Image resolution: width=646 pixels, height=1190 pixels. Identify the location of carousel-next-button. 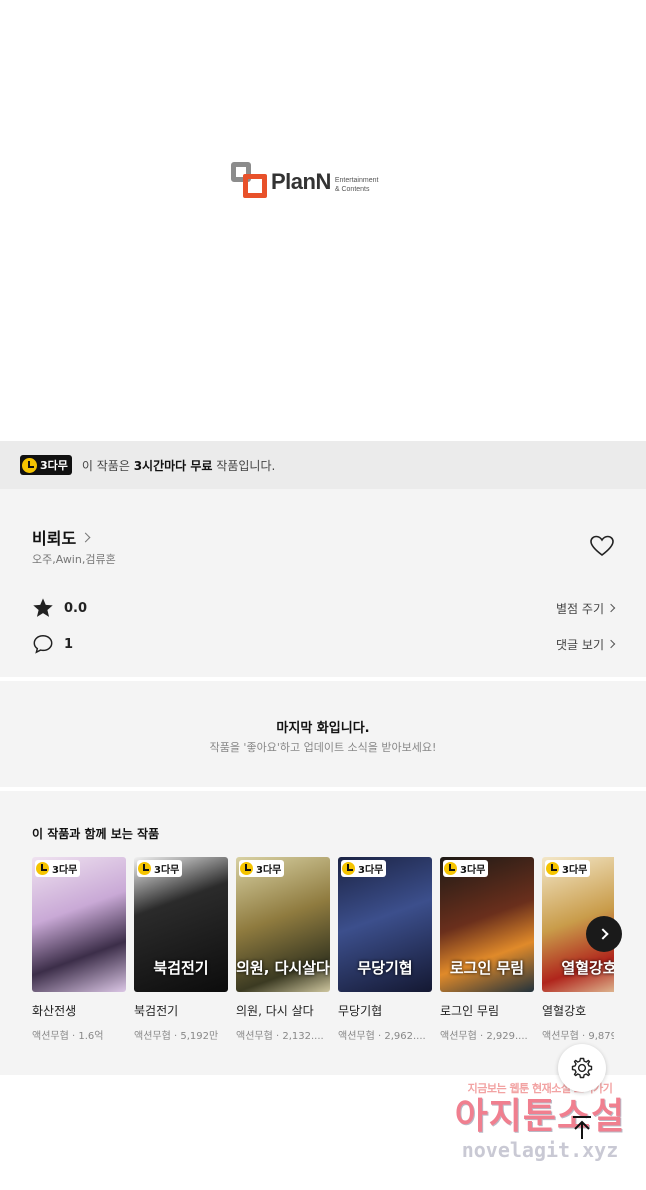
(604, 934).